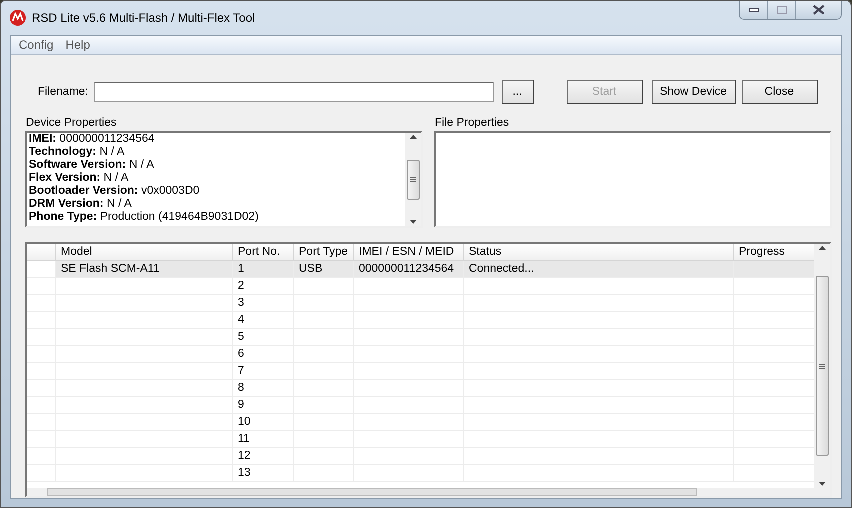 This screenshot has width=852, height=508. I want to click on table-cell: 4, so click(263, 320).